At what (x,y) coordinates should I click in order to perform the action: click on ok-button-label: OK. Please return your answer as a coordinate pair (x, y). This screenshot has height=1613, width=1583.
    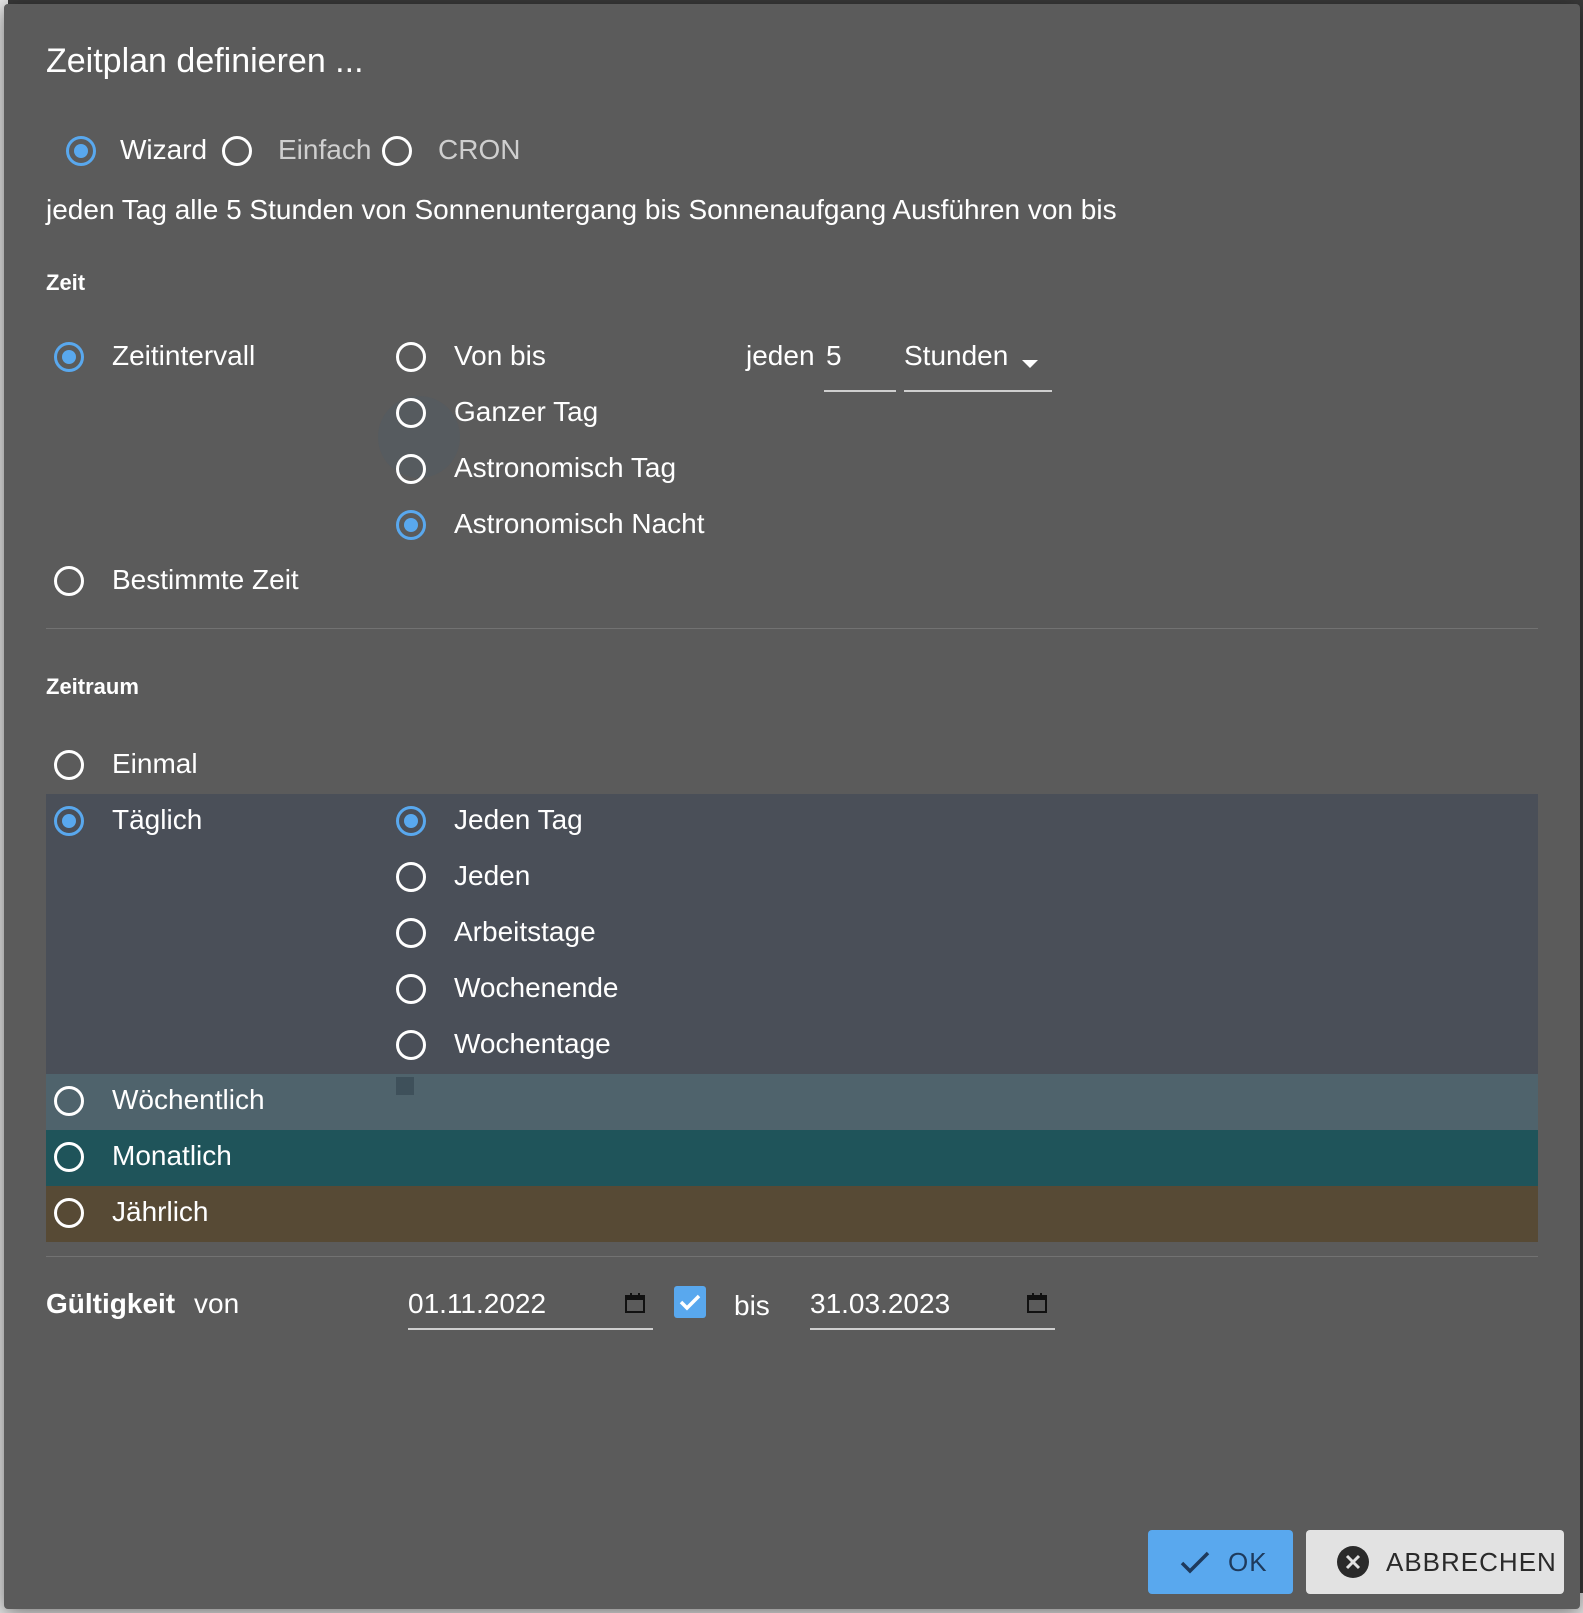
    Looking at the image, I should click on (1248, 1561).